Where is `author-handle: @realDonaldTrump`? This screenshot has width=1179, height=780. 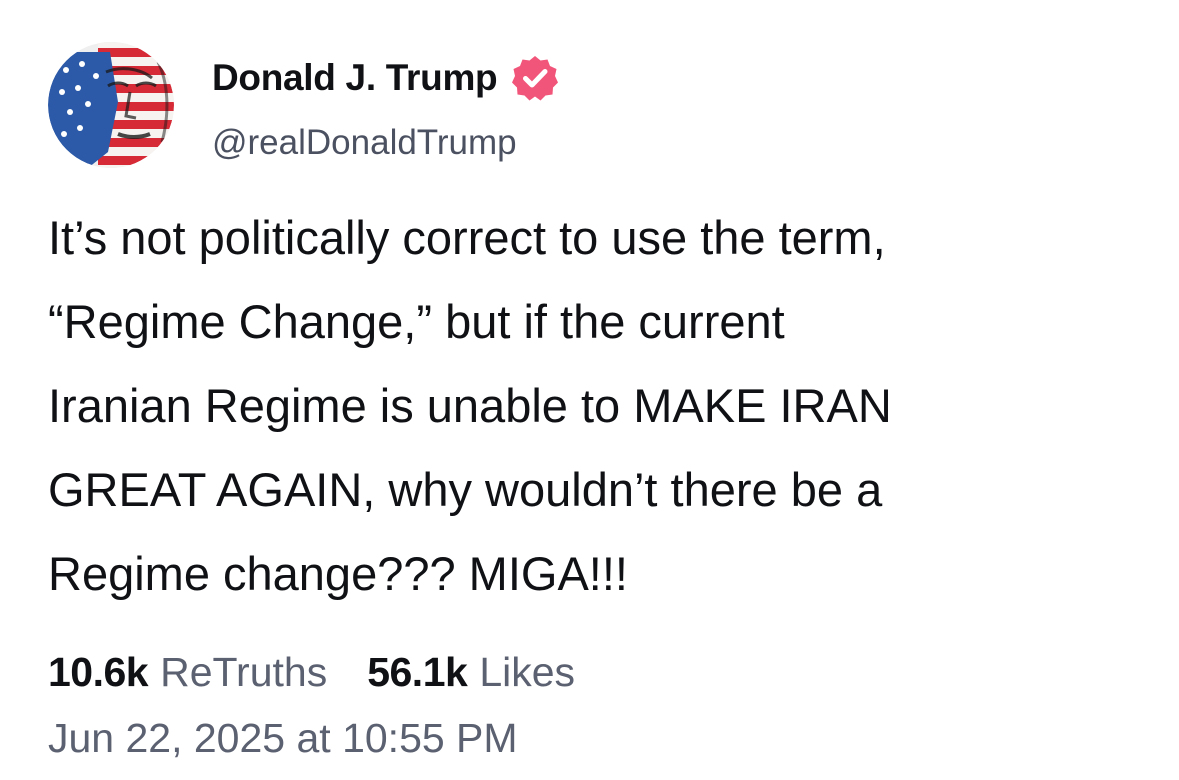
author-handle: @realDonaldTrump is located at coordinates (364, 143).